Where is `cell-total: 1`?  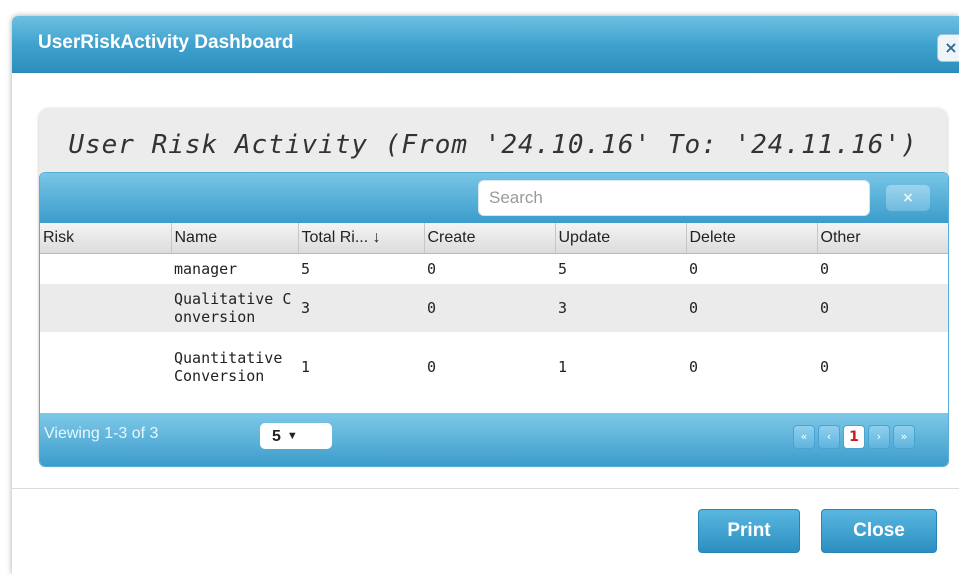
cell-total: 1 is located at coordinates (361, 367).